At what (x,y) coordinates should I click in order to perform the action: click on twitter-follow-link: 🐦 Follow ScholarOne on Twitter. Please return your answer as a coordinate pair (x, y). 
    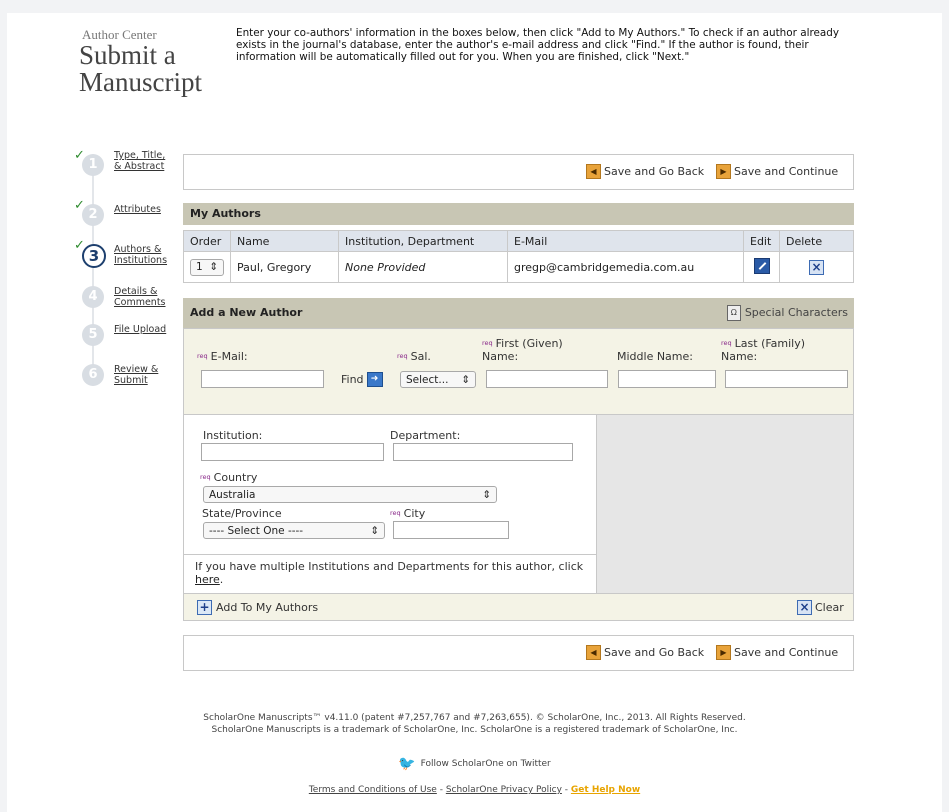
    Looking at the image, I should click on (474, 764).